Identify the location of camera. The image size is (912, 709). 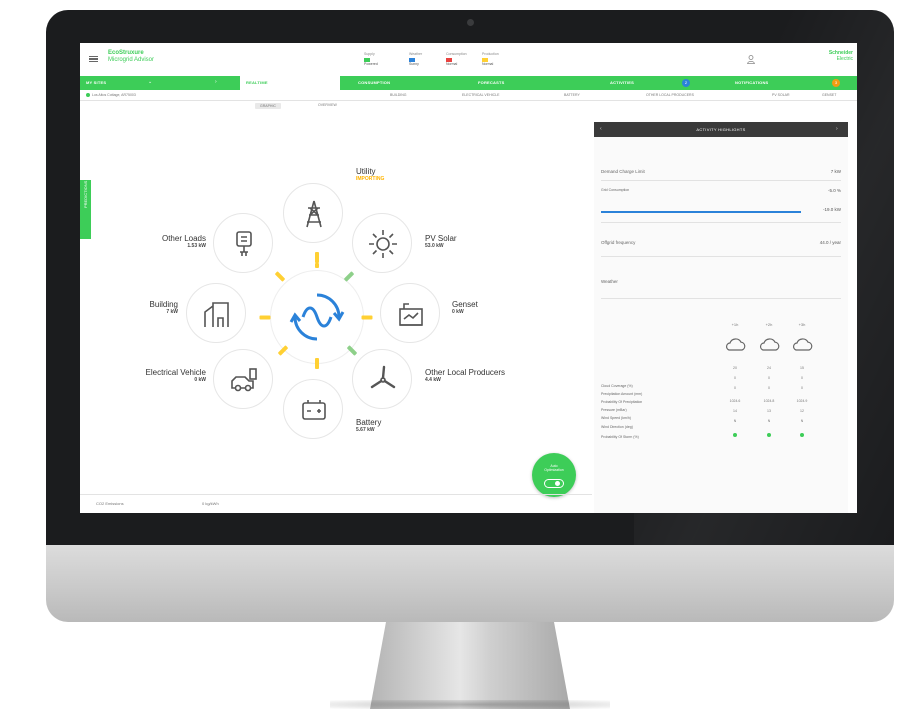
(470, 22).